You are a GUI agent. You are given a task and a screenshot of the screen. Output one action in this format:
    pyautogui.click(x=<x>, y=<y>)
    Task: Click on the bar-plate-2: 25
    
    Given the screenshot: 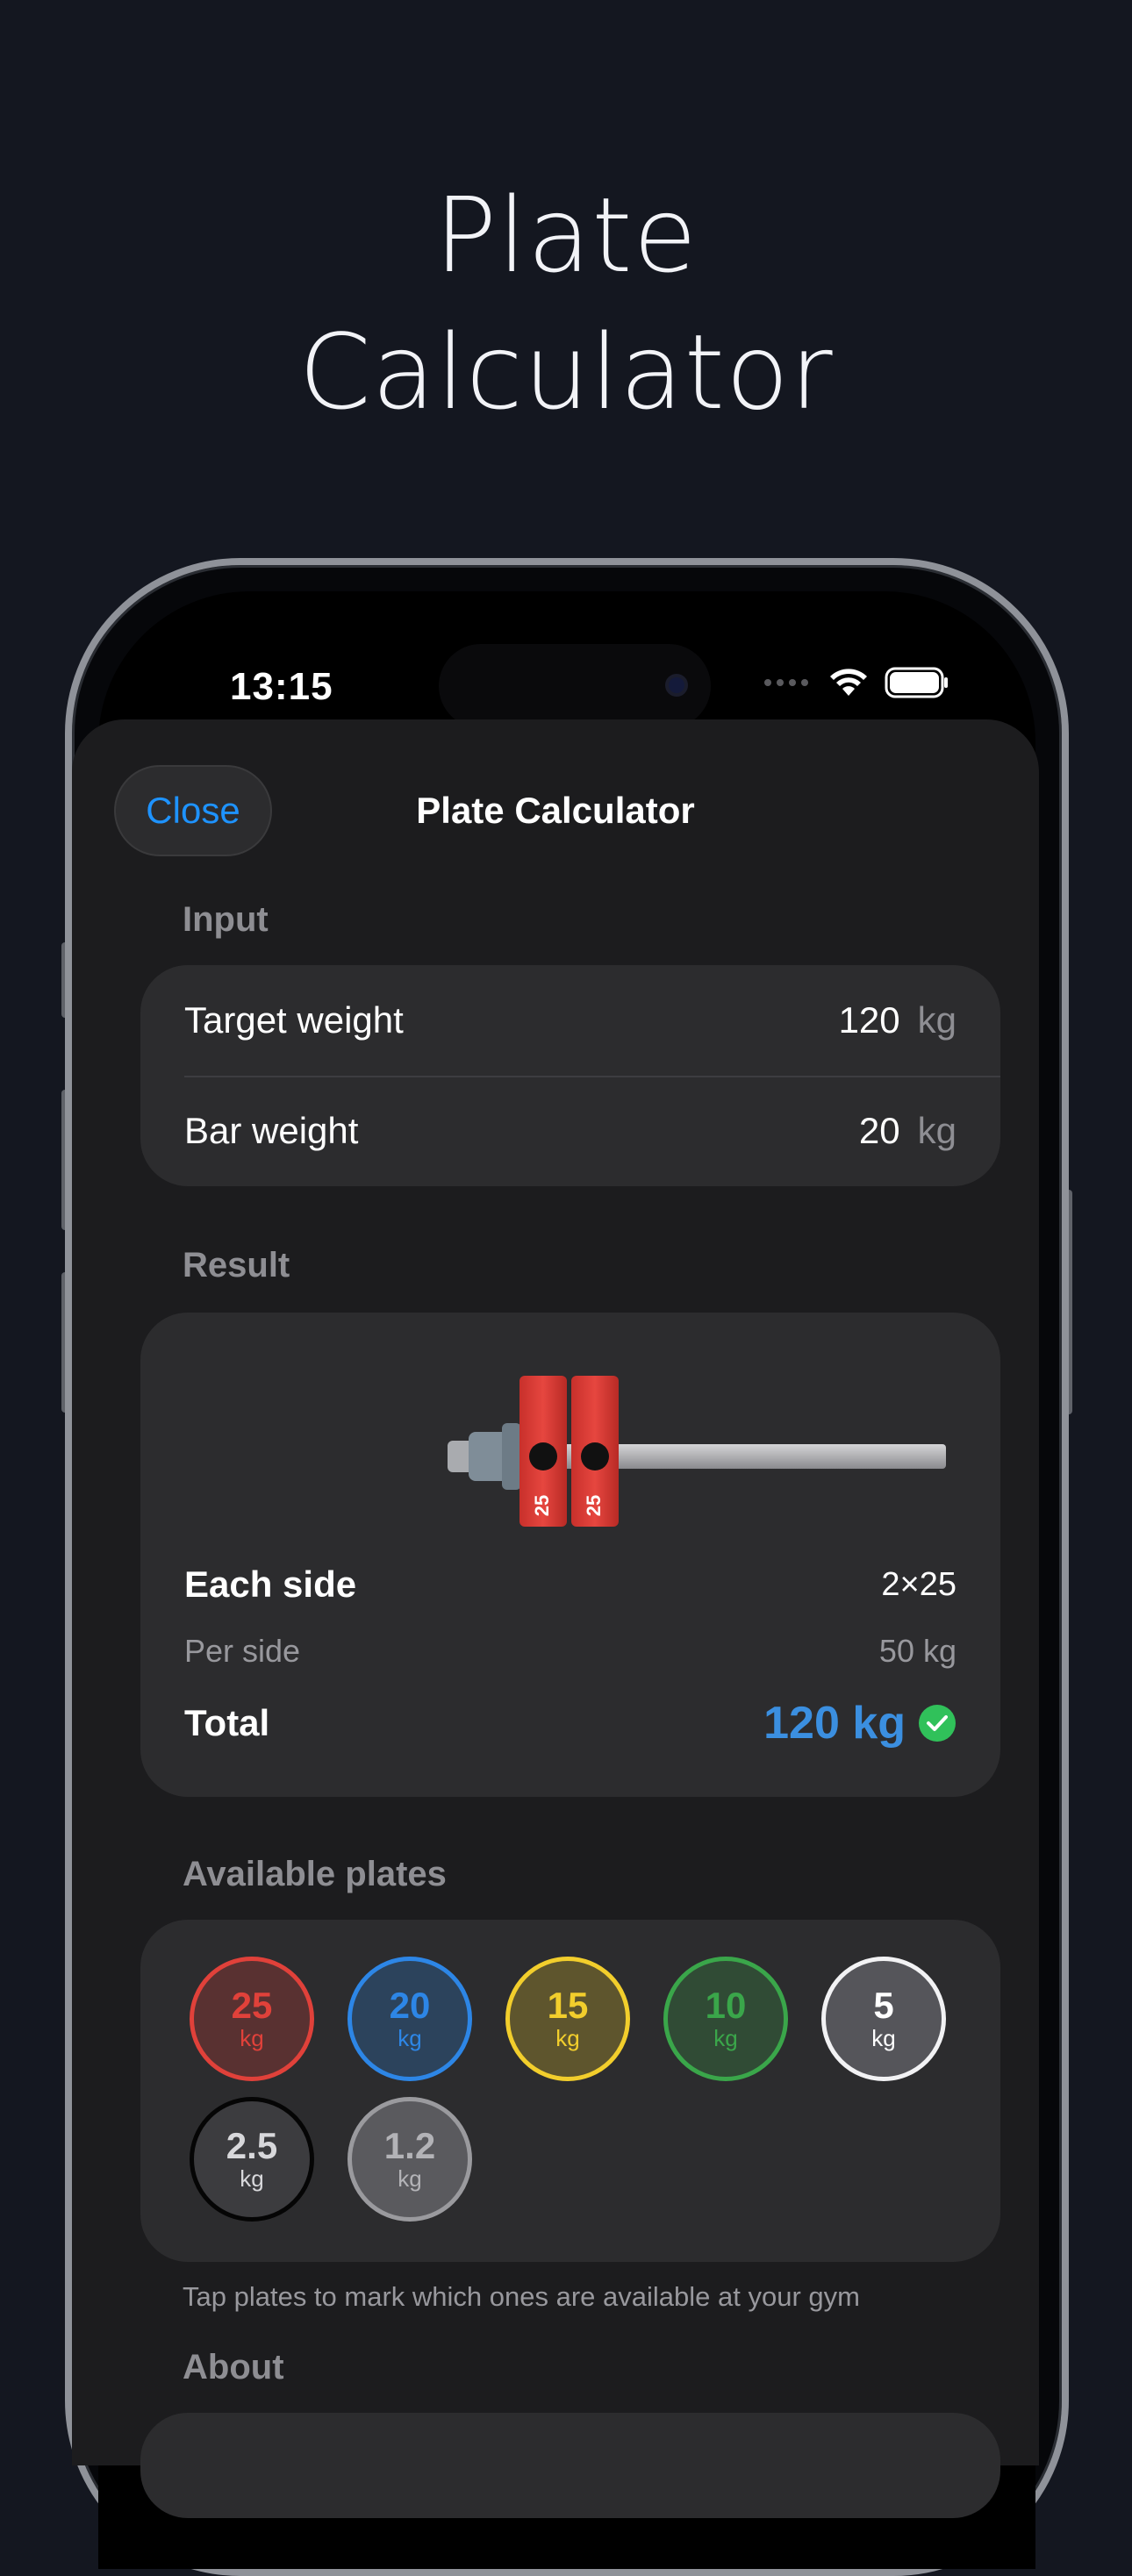 What is the action you would take?
    pyautogui.click(x=595, y=1451)
    